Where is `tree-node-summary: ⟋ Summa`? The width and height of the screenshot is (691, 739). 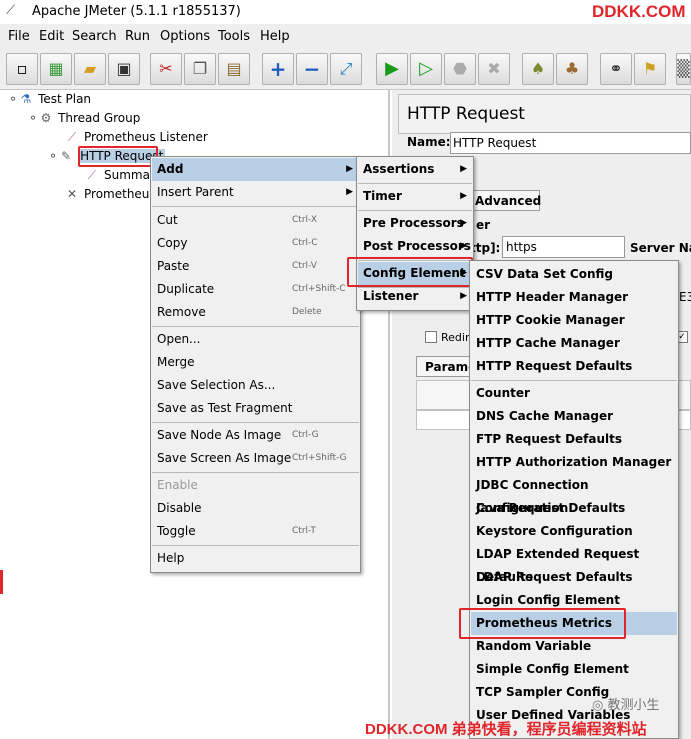 tree-node-summary: ⟋ Summa is located at coordinates (117, 175).